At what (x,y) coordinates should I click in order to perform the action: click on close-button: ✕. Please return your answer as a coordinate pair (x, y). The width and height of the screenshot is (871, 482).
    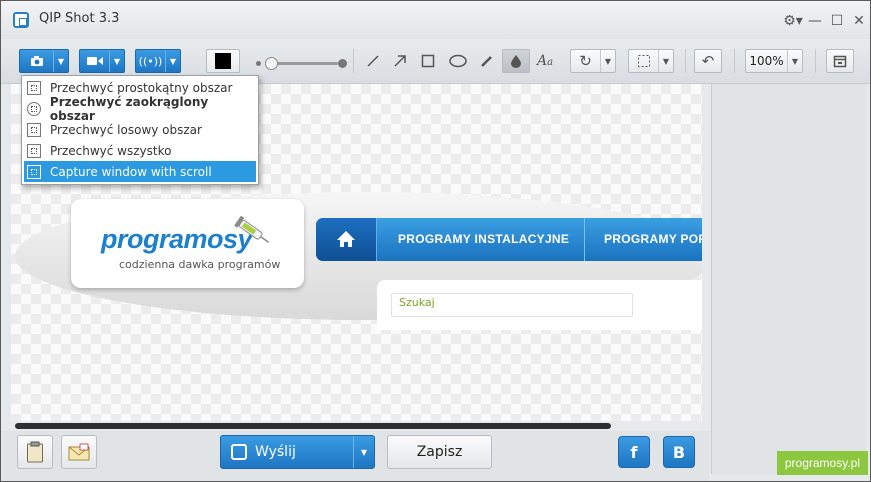
    Looking at the image, I should click on (859, 21).